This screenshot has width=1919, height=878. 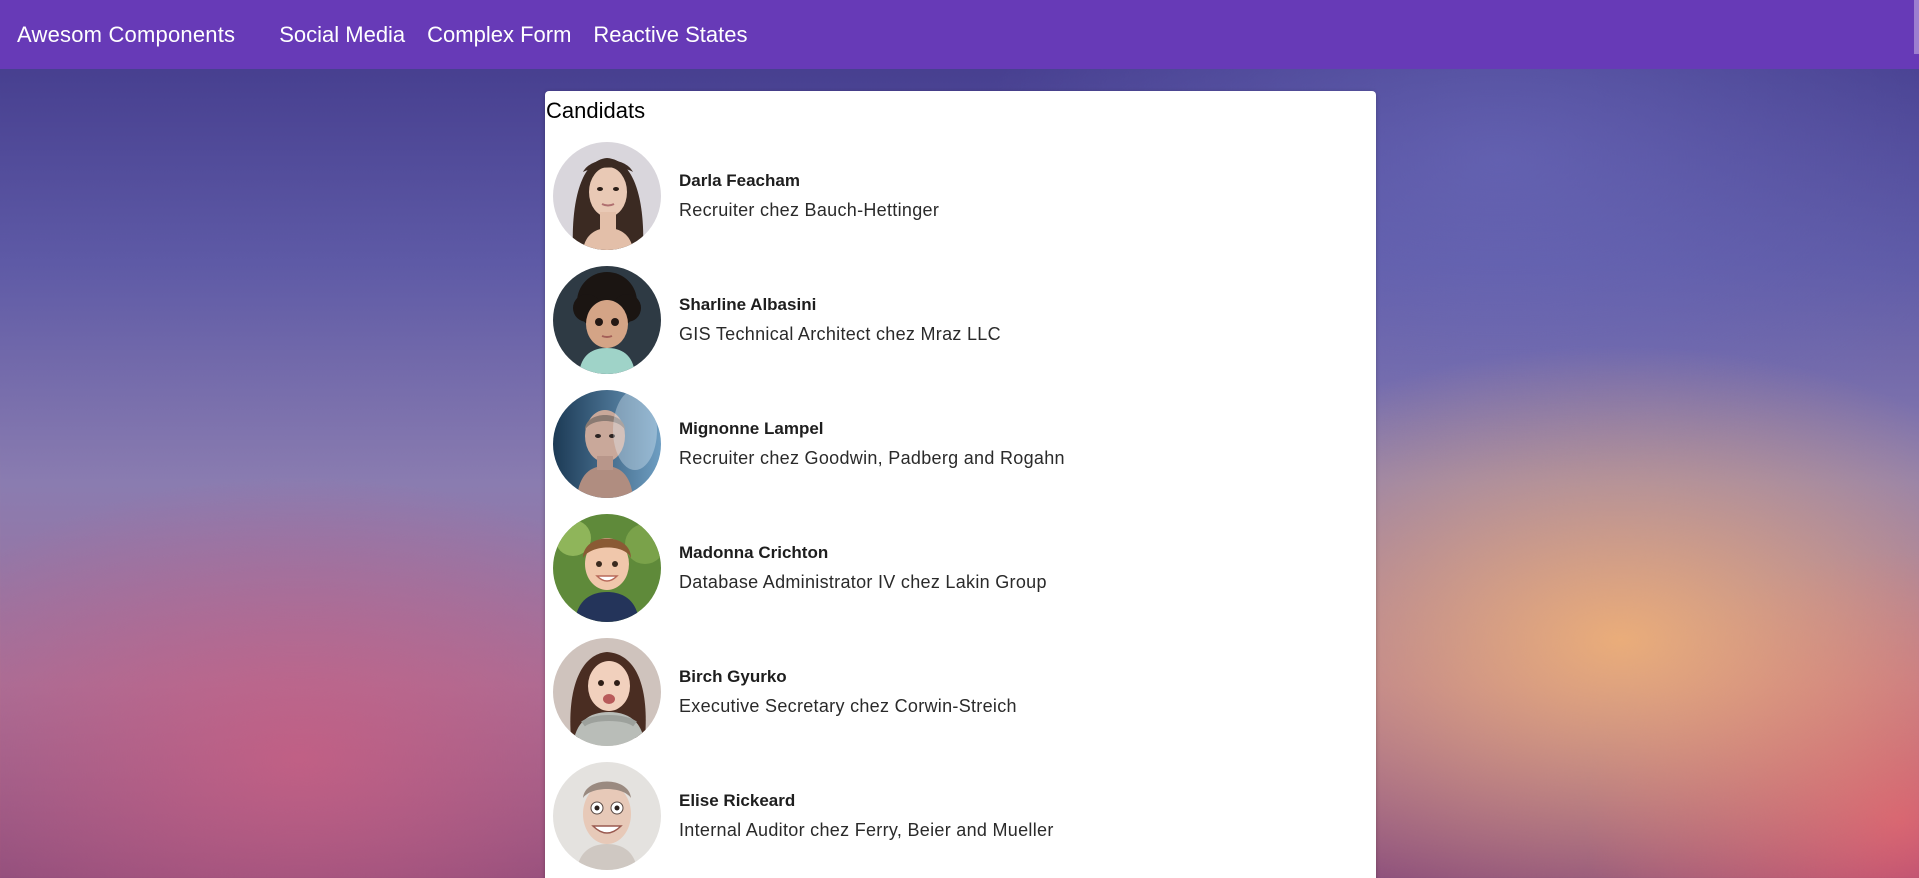 What do you see at coordinates (596, 110) in the screenshot?
I see `card-title: Candidats` at bounding box center [596, 110].